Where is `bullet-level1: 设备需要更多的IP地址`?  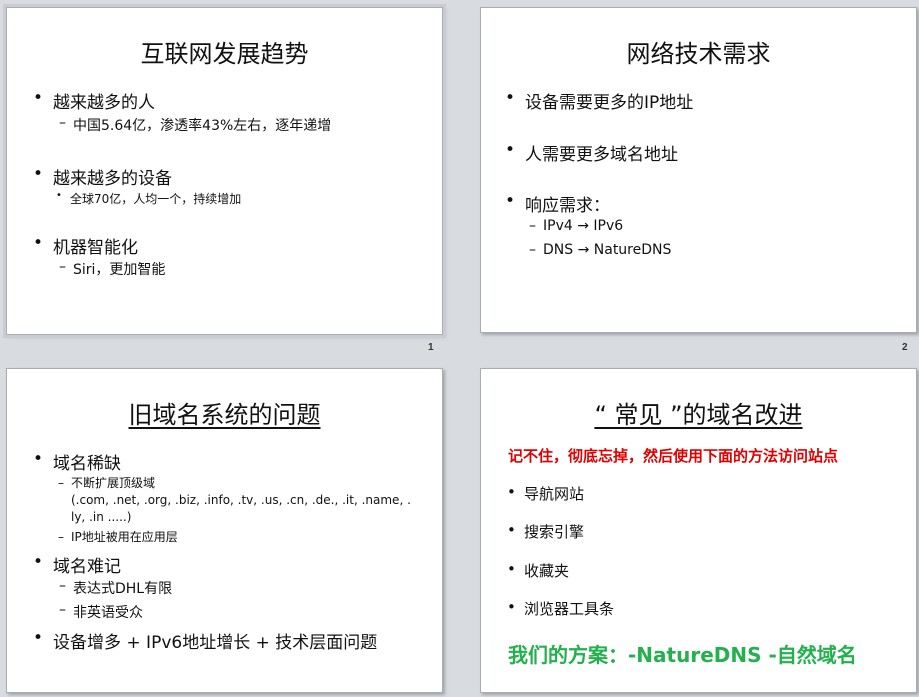
bullet-level1: 设备需要更多的IP地址 is located at coordinates (599, 100).